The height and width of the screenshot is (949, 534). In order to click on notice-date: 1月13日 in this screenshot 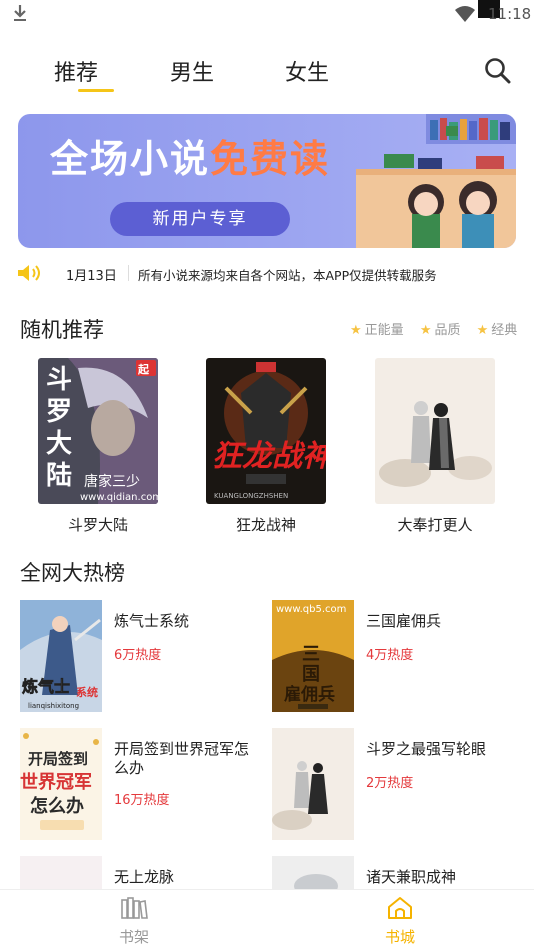, I will do `click(91, 276)`.